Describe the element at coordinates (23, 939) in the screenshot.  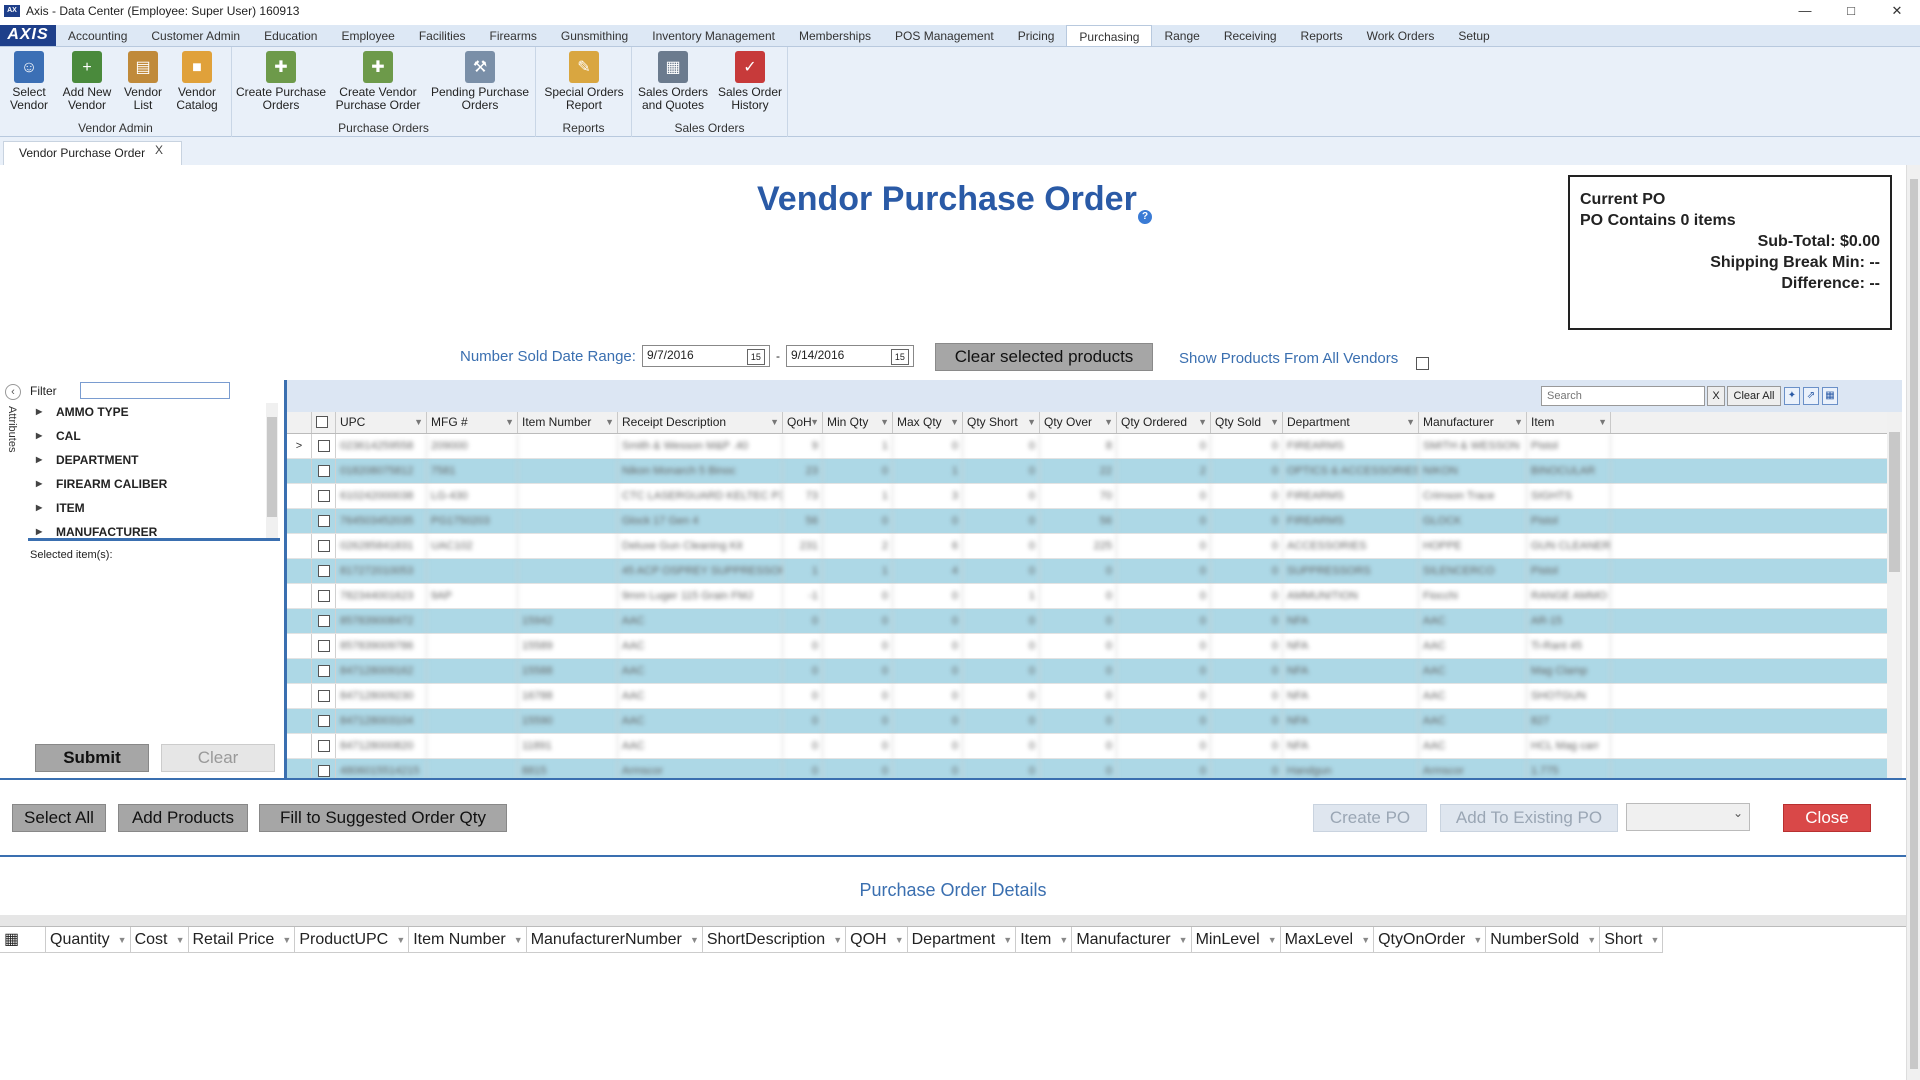
I see `column-chooser-icon: ▦` at that location.